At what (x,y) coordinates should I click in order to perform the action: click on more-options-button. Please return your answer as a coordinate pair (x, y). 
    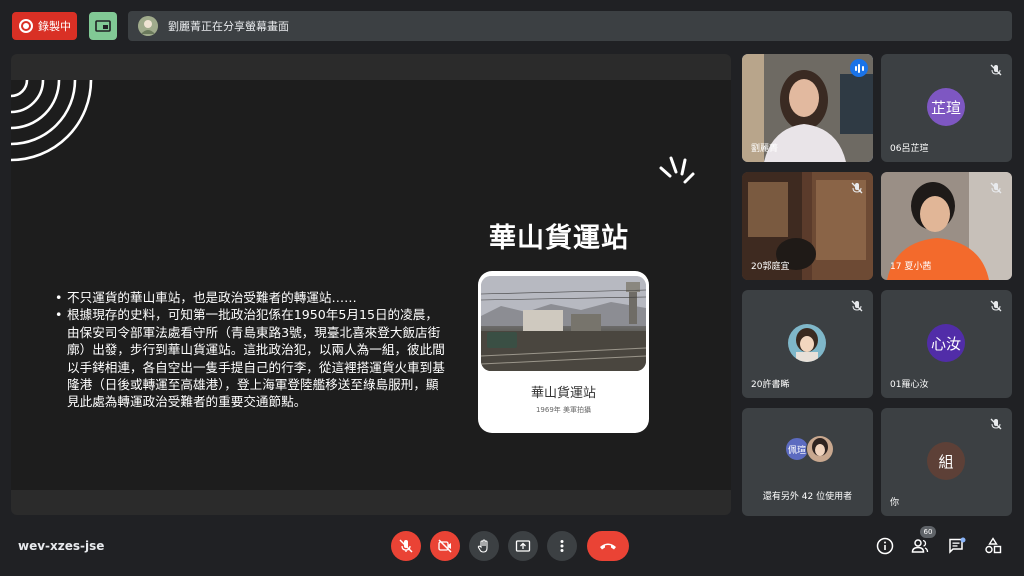
    Looking at the image, I should click on (562, 546).